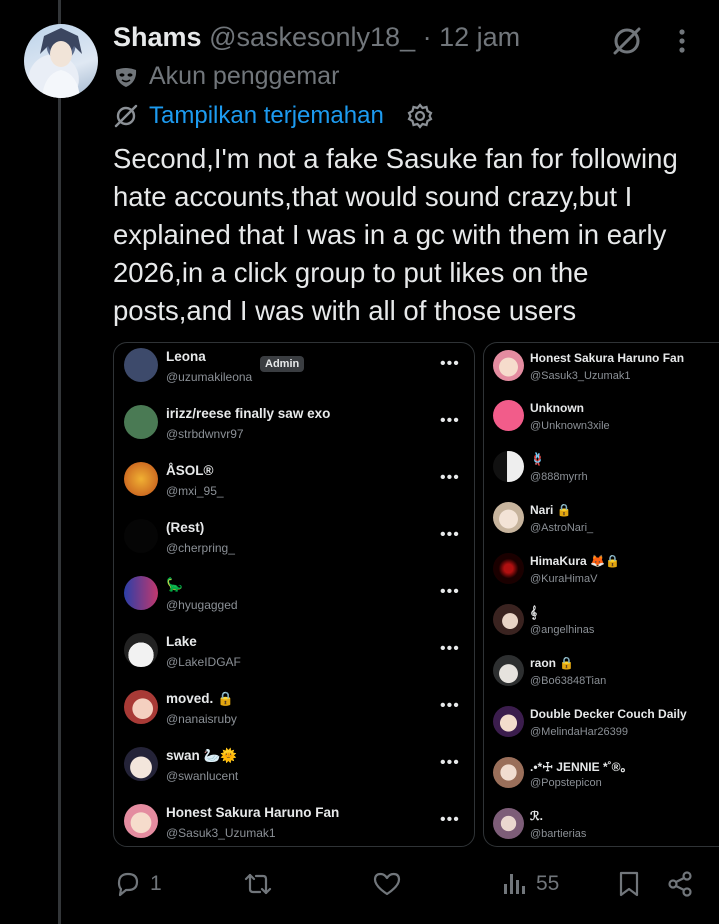 The width and height of the screenshot is (719, 924). What do you see at coordinates (562, 630) in the screenshot?
I see `user-handle: @angelhinas` at bounding box center [562, 630].